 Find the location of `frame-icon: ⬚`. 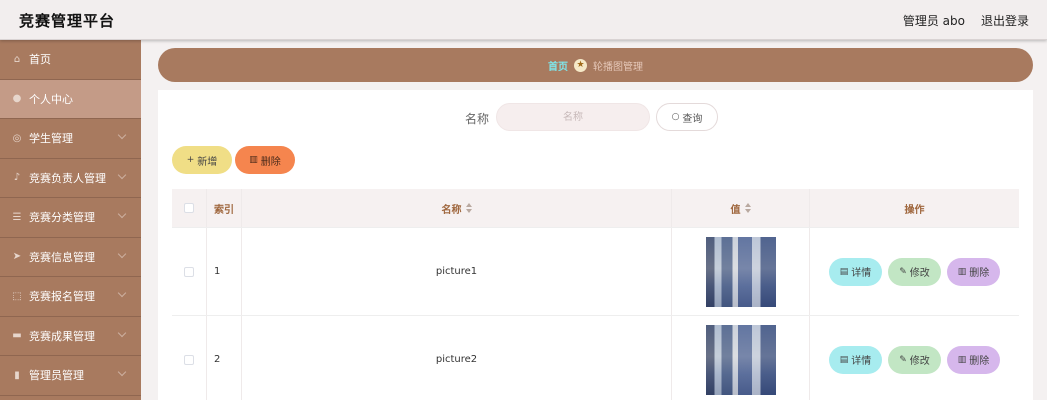

frame-icon: ⬚ is located at coordinates (17, 296).